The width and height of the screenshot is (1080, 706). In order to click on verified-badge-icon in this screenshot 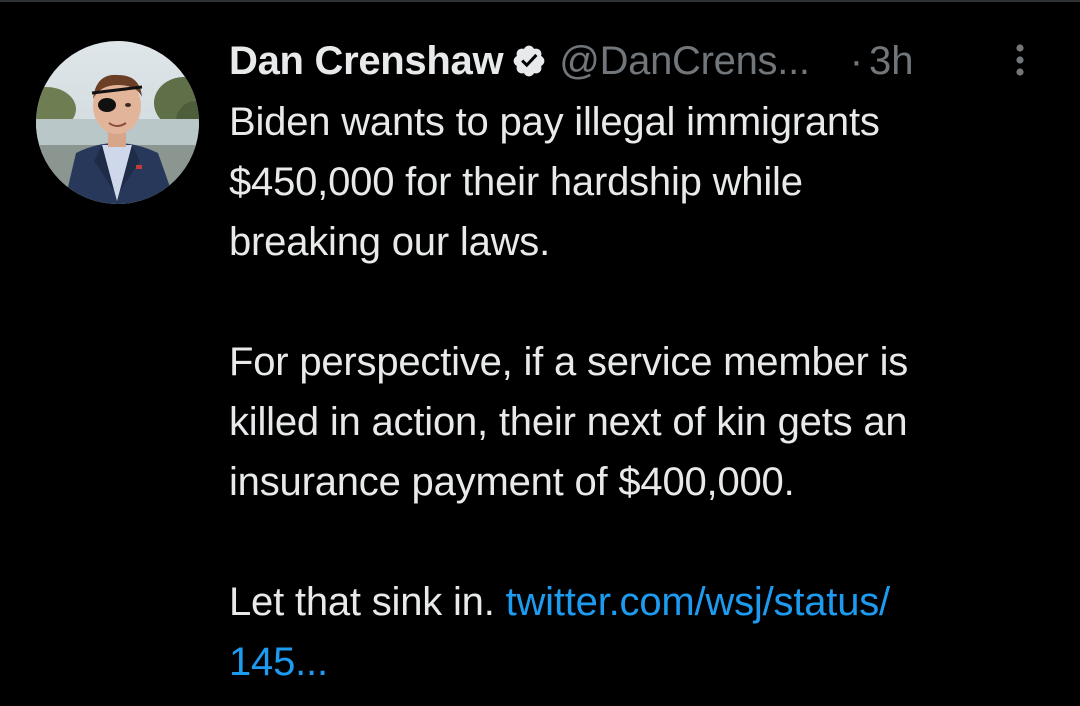, I will do `click(529, 61)`.